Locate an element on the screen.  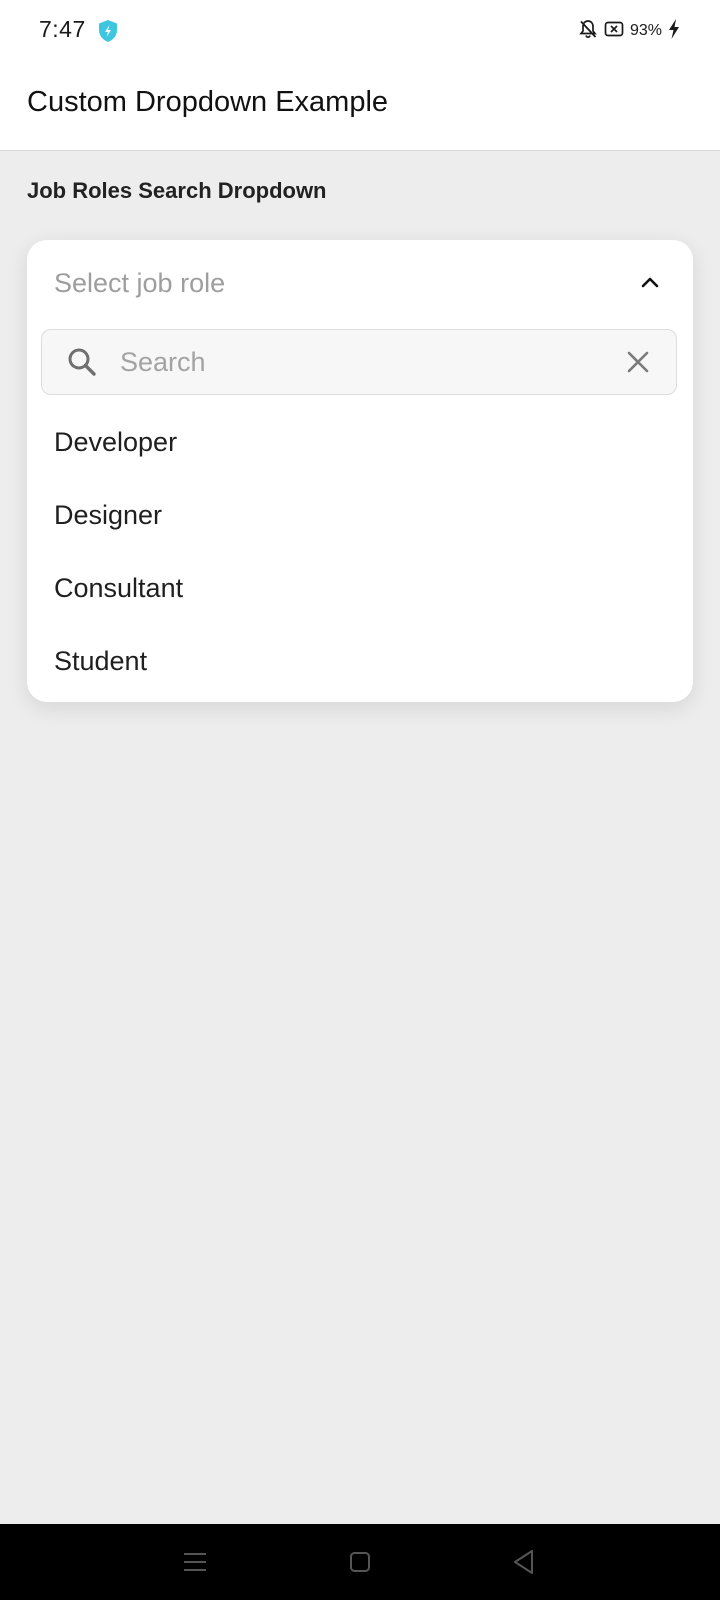
dropdown-toggle: Select job role is located at coordinates (360, 283).